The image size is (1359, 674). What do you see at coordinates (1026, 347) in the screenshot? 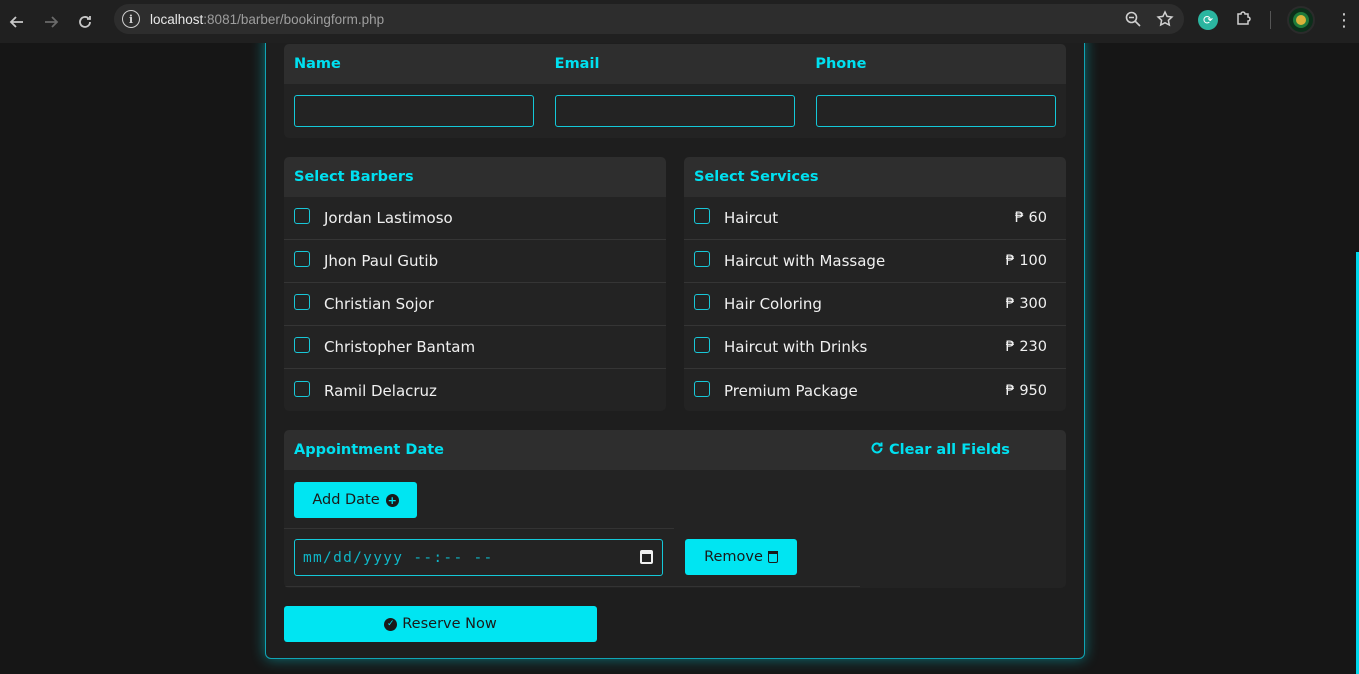
I see `service-price: ₱ 230` at bounding box center [1026, 347].